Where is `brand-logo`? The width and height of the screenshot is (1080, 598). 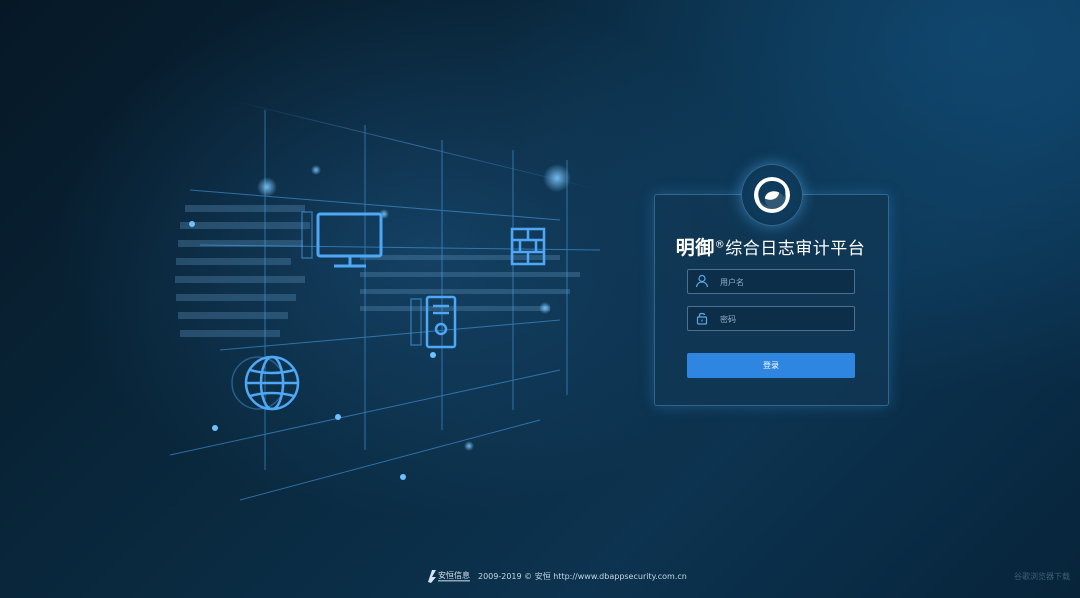
brand-logo is located at coordinates (772, 195).